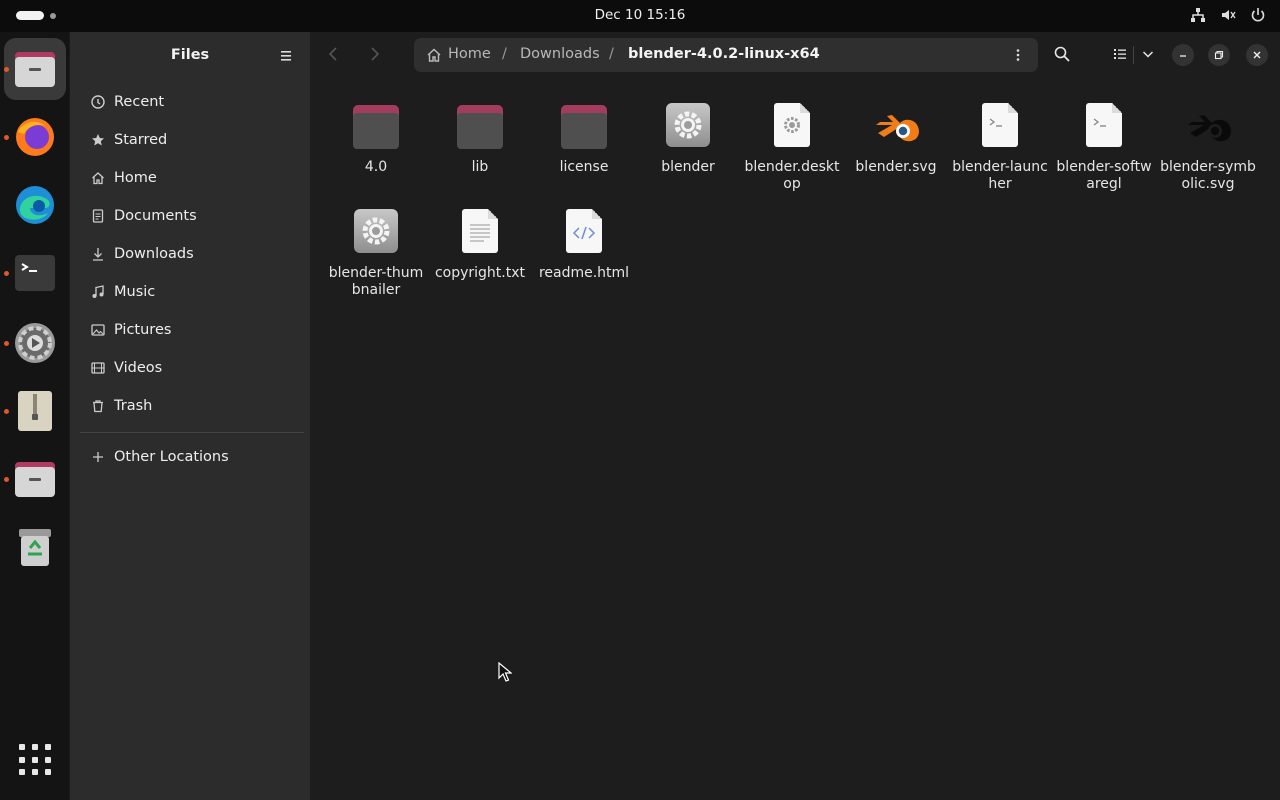 The image size is (1280, 800). Describe the element at coordinates (98, 102) in the screenshot. I see `clock-icon` at that location.